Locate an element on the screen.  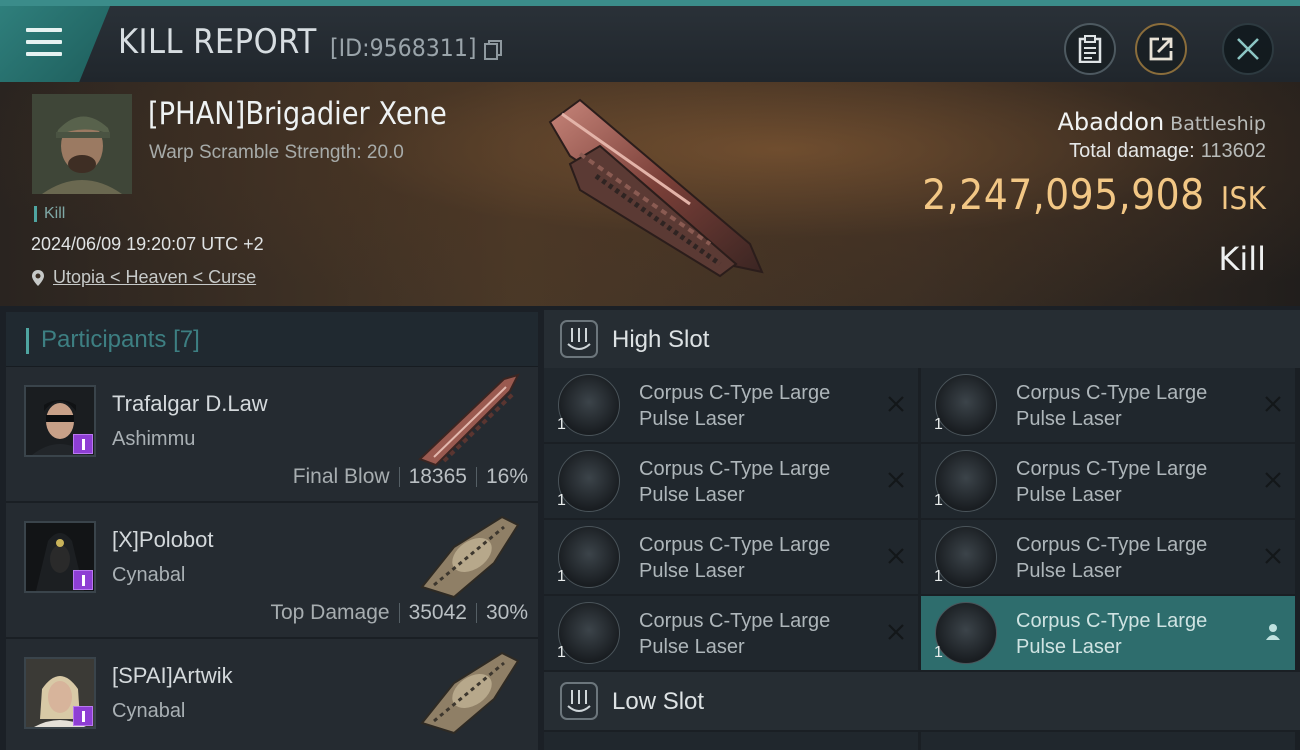
participant-role: Final Blow is located at coordinates (341, 476).